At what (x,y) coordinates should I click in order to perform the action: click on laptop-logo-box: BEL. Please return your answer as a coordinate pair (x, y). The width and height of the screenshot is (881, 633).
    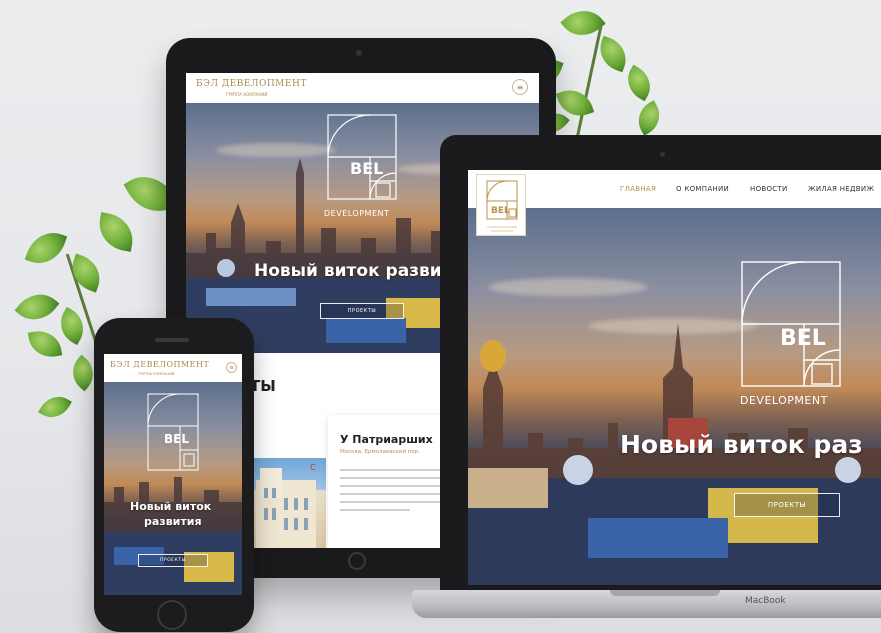
    Looking at the image, I should click on (501, 205).